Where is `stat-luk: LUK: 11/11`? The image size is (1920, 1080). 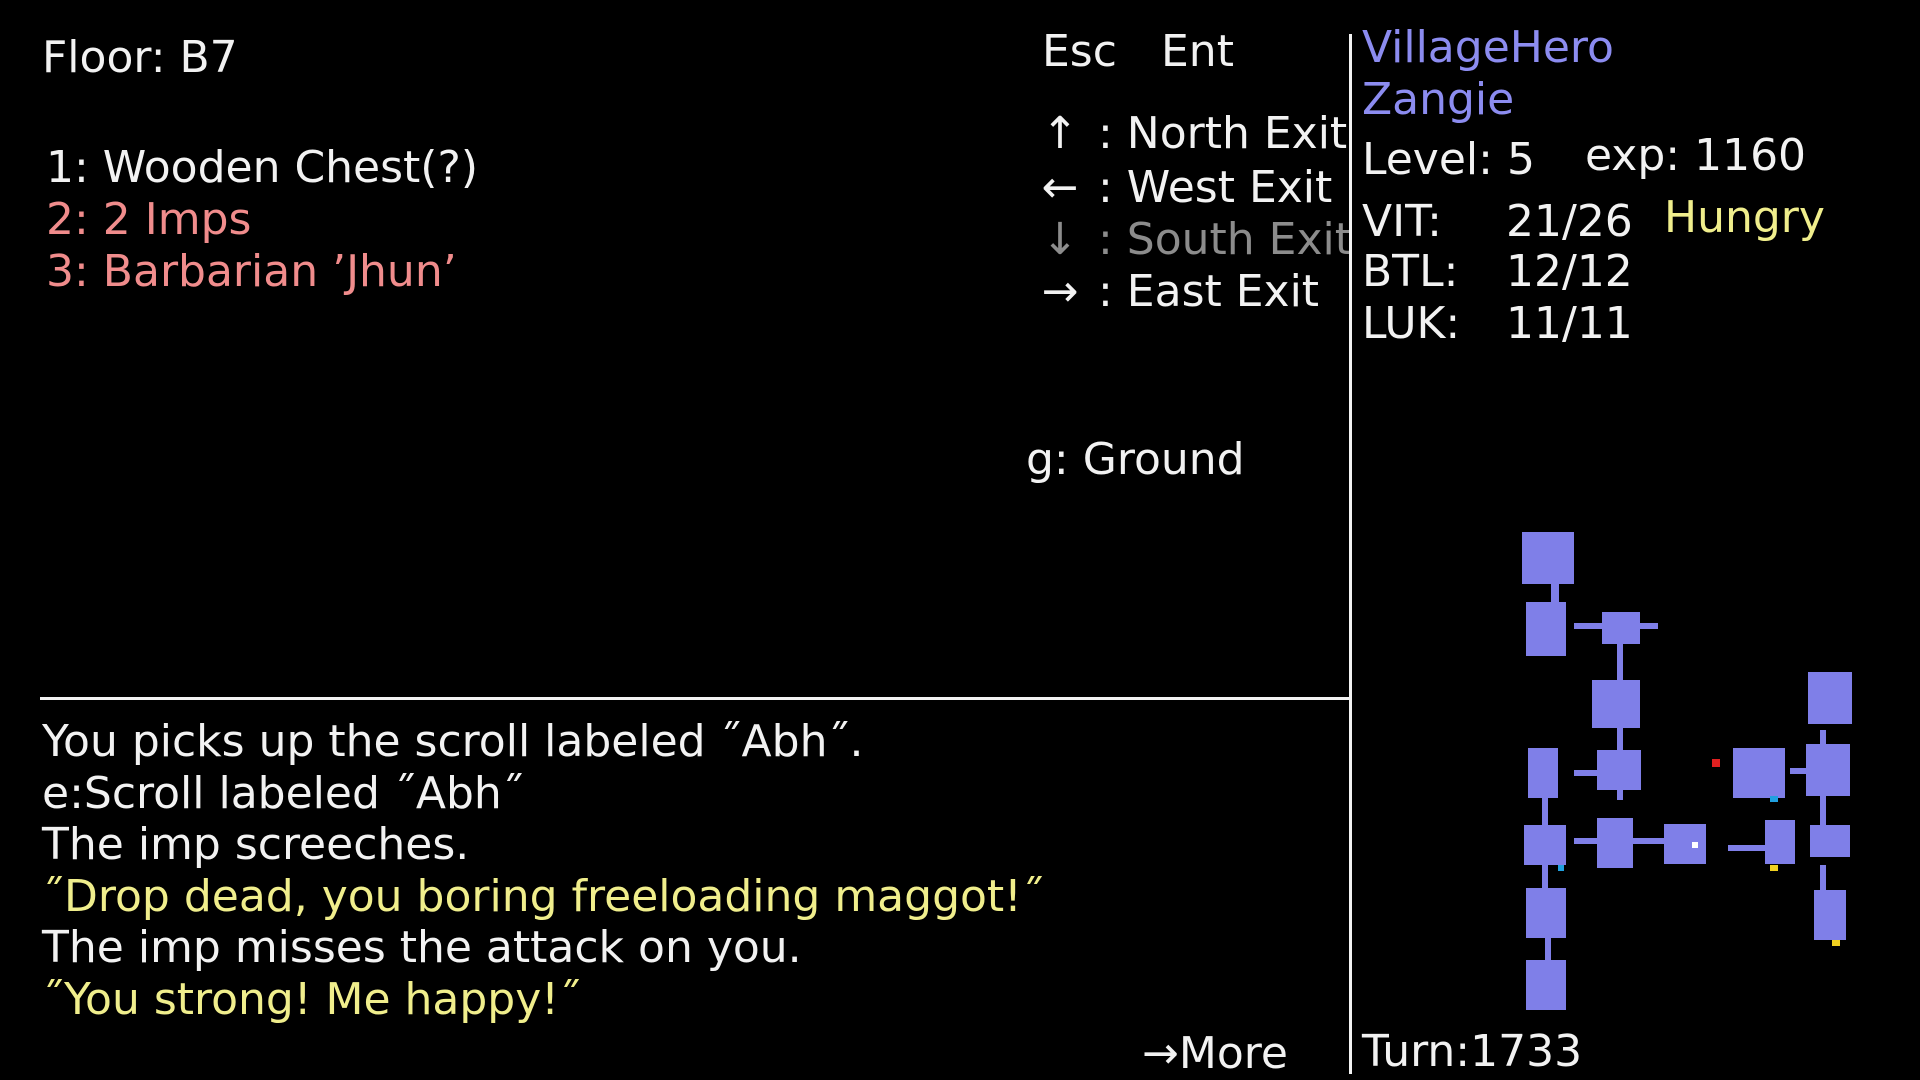 stat-luk: LUK: 11/11 is located at coordinates (1497, 324).